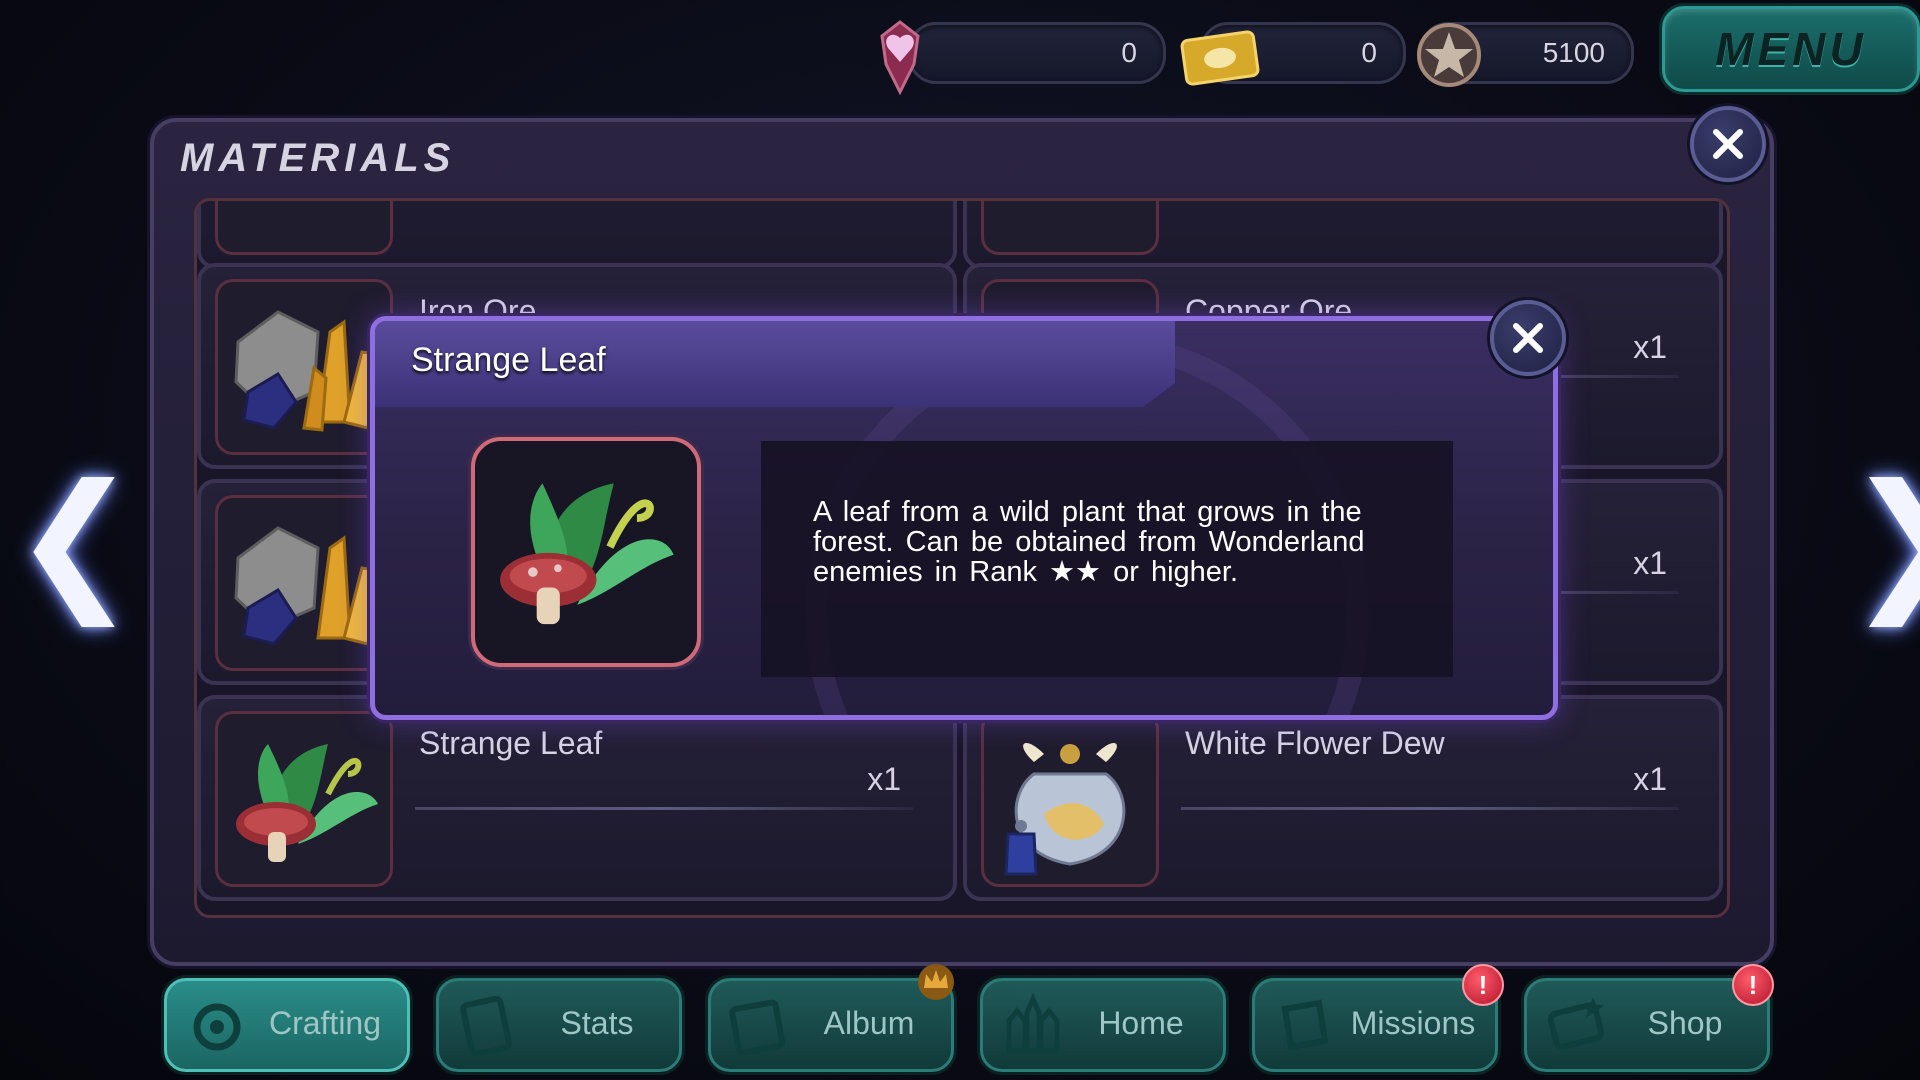 The width and height of the screenshot is (1920, 1080). I want to click on gold-ticket-icon, so click(1220, 58).